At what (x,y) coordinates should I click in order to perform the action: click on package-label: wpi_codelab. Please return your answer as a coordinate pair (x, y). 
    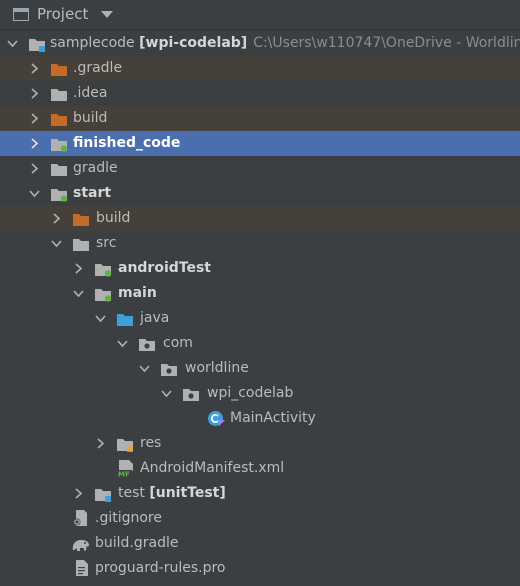
    Looking at the image, I should click on (250, 393).